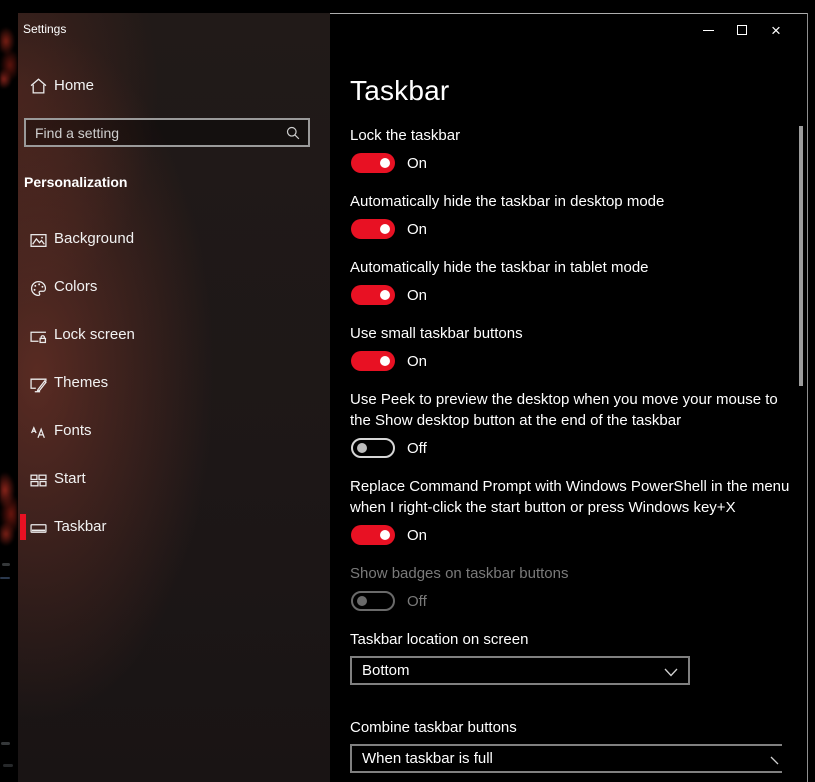  Describe the element at coordinates (174, 288) in the screenshot. I see `sidebar-item-colors: Colors` at that location.